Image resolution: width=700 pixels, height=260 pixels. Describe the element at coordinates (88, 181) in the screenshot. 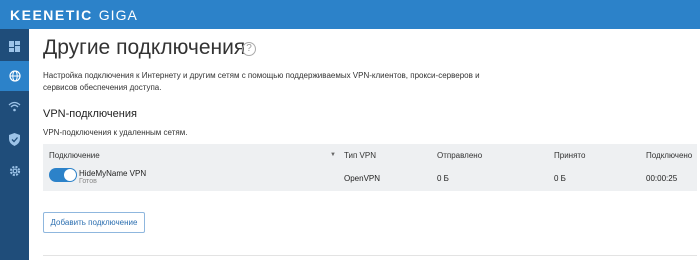

I see `connection-status: Готов` at that location.